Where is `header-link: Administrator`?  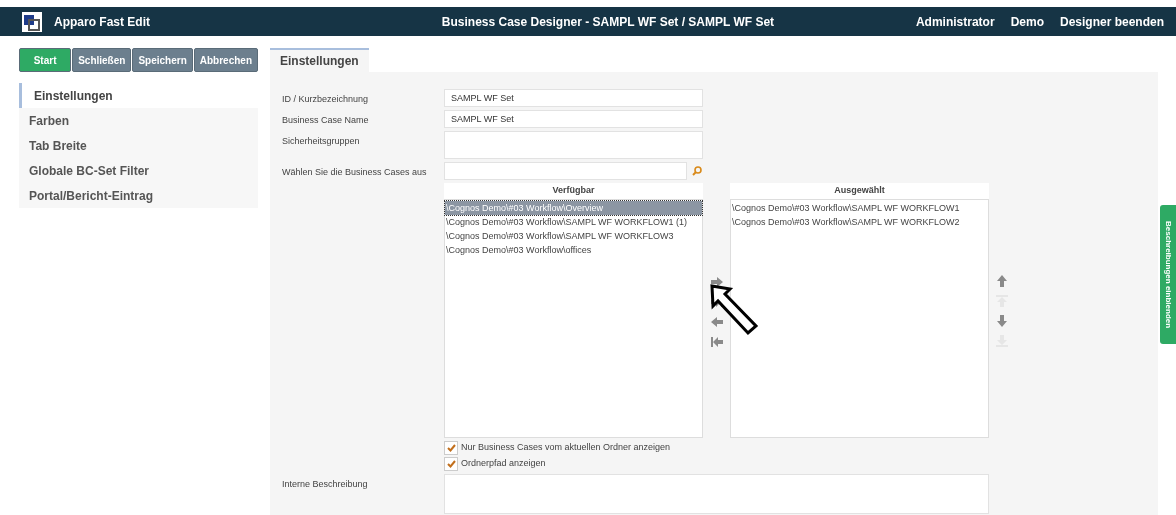
header-link: Administrator is located at coordinates (955, 21).